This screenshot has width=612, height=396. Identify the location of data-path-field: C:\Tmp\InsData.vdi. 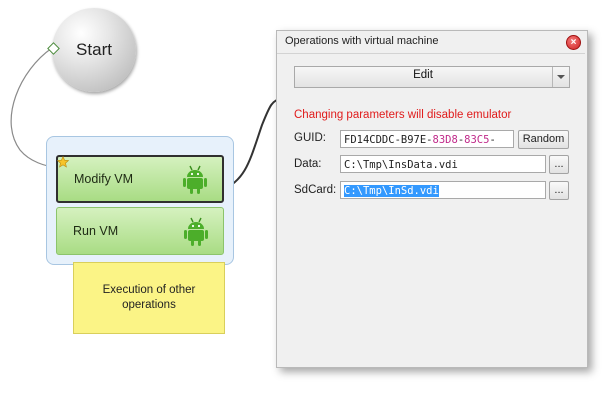
(443, 164).